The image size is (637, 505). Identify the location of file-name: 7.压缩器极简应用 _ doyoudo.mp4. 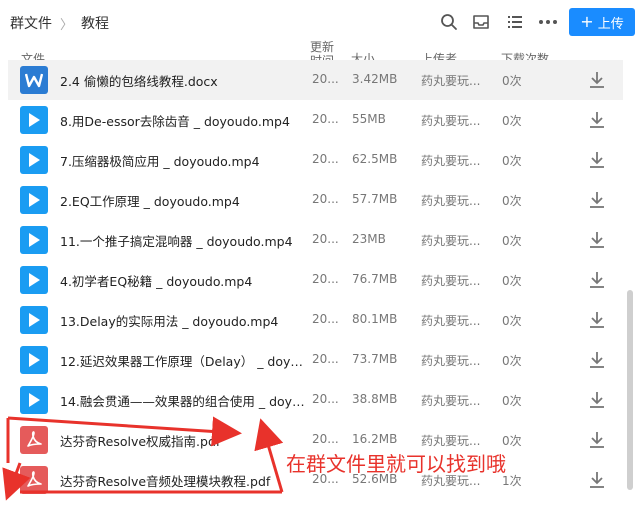
(183, 160).